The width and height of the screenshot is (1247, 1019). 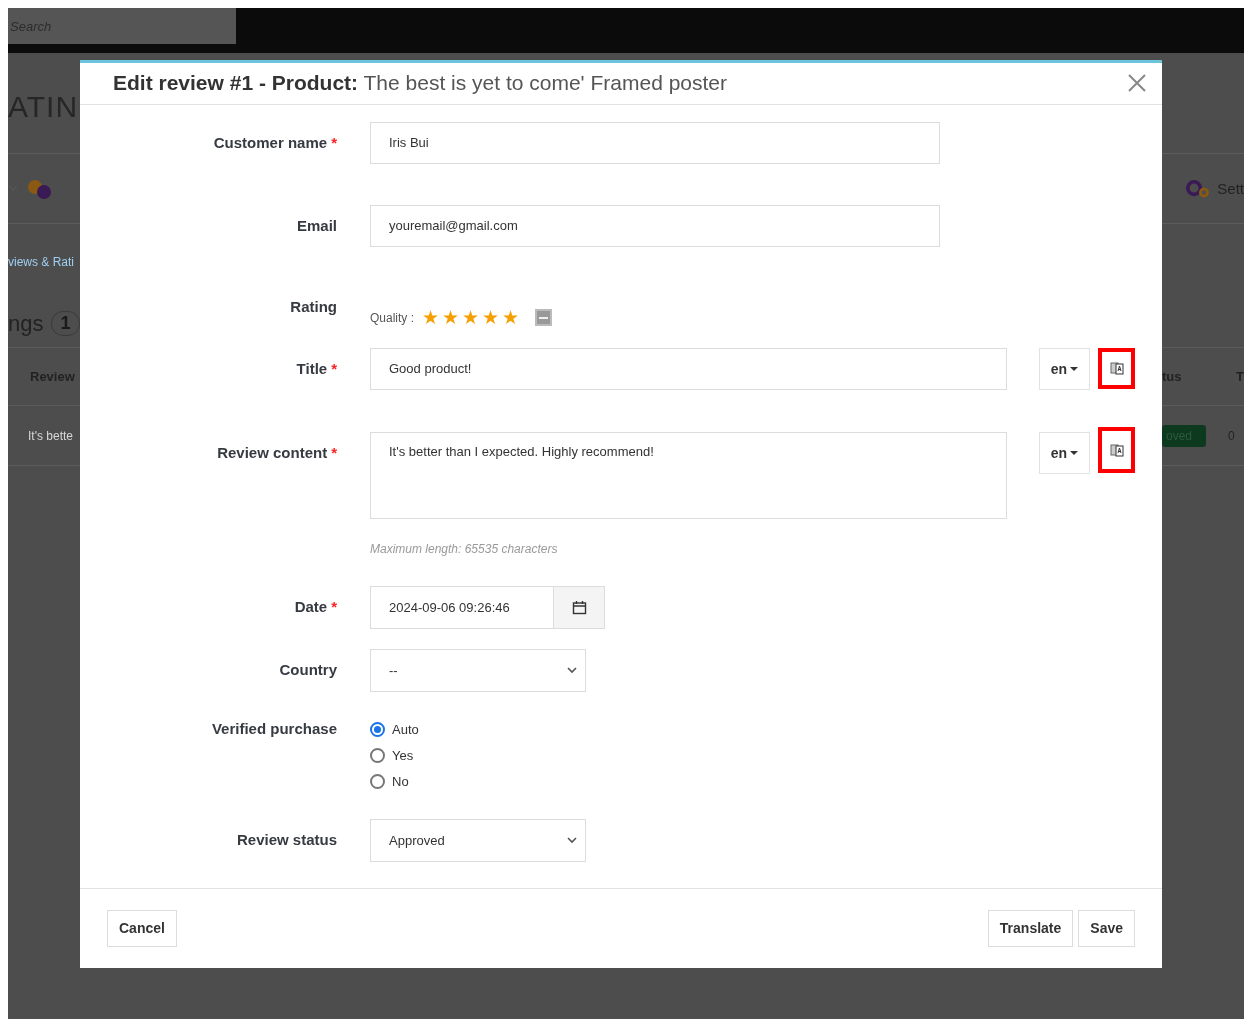 What do you see at coordinates (478, 670) in the screenshot?
I see `select-dropdown: --` at bounding box center [478, 670].